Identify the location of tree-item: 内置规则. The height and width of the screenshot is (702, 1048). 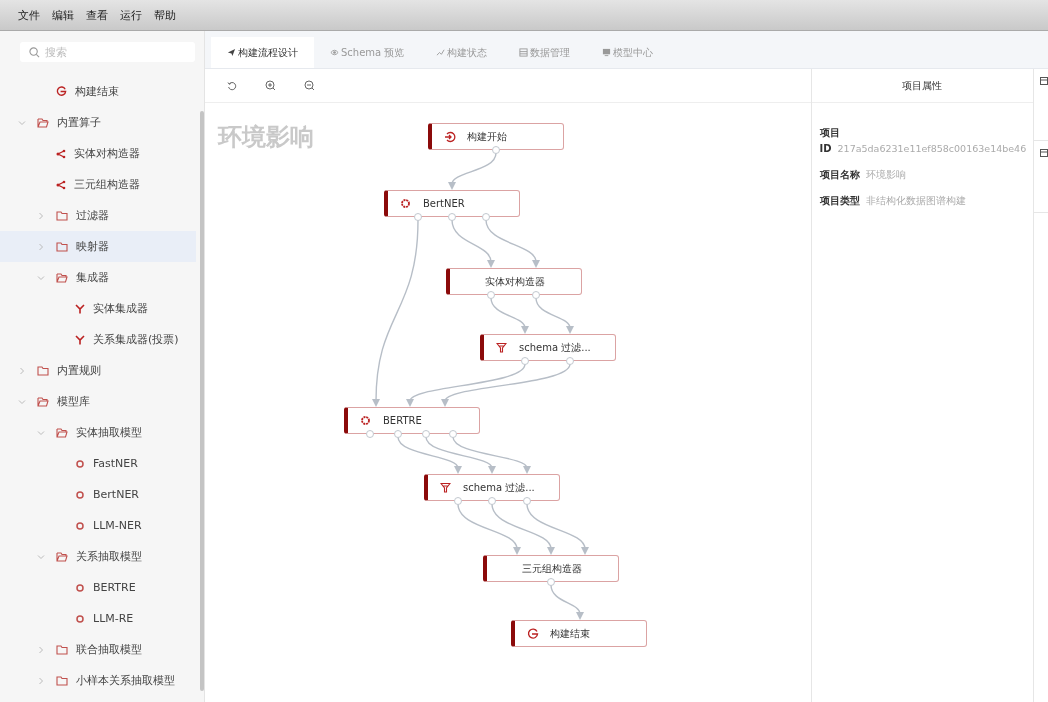
(98, 370).